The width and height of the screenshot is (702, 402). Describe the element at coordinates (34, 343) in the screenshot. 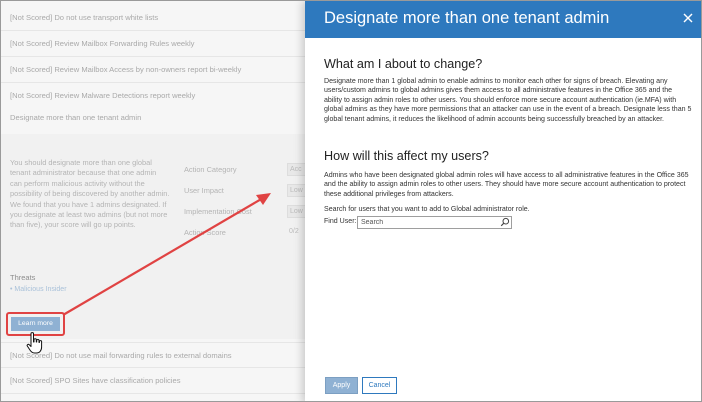

I see `hand-pointer-icon` at that location.